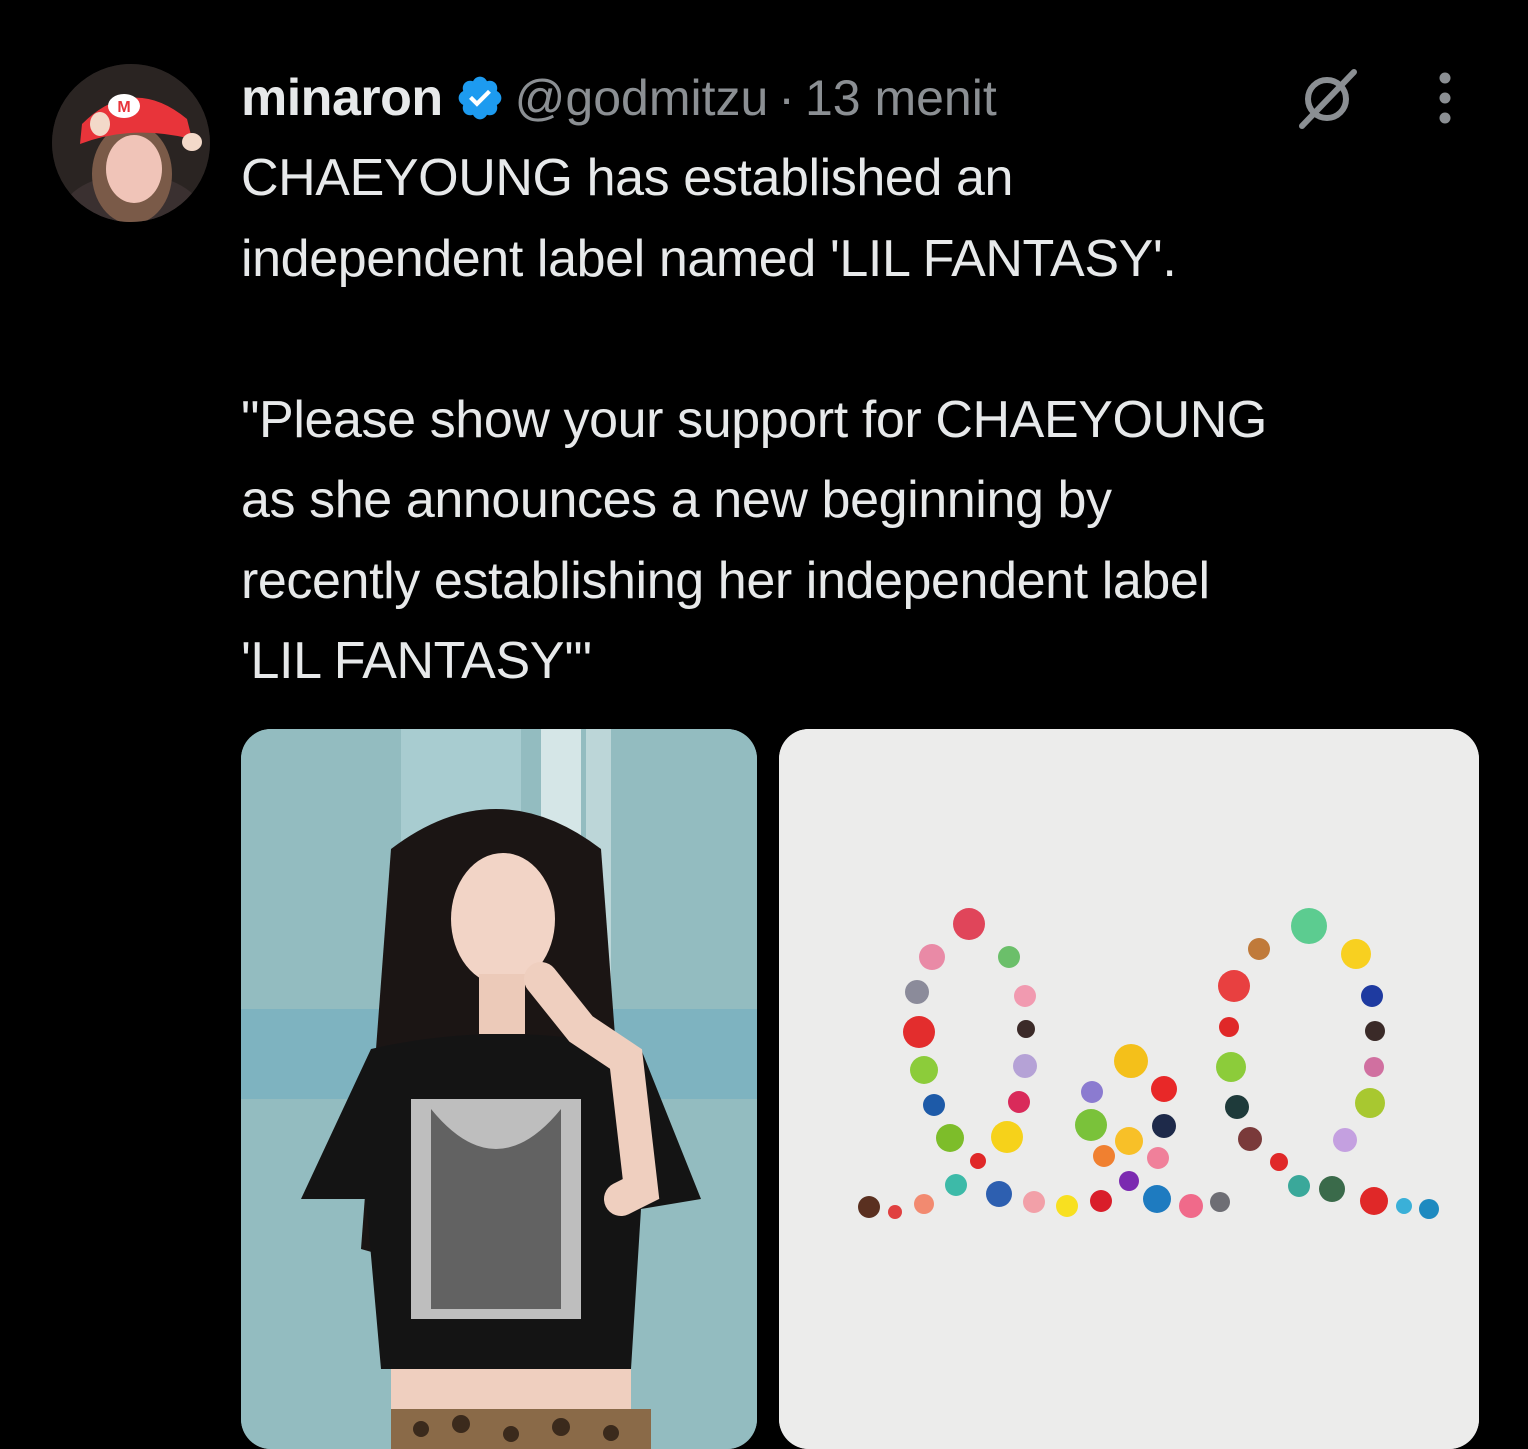 The height and width of the screenshot is (1449, 1528). I want to click on avatar: M, so click(131, 143).